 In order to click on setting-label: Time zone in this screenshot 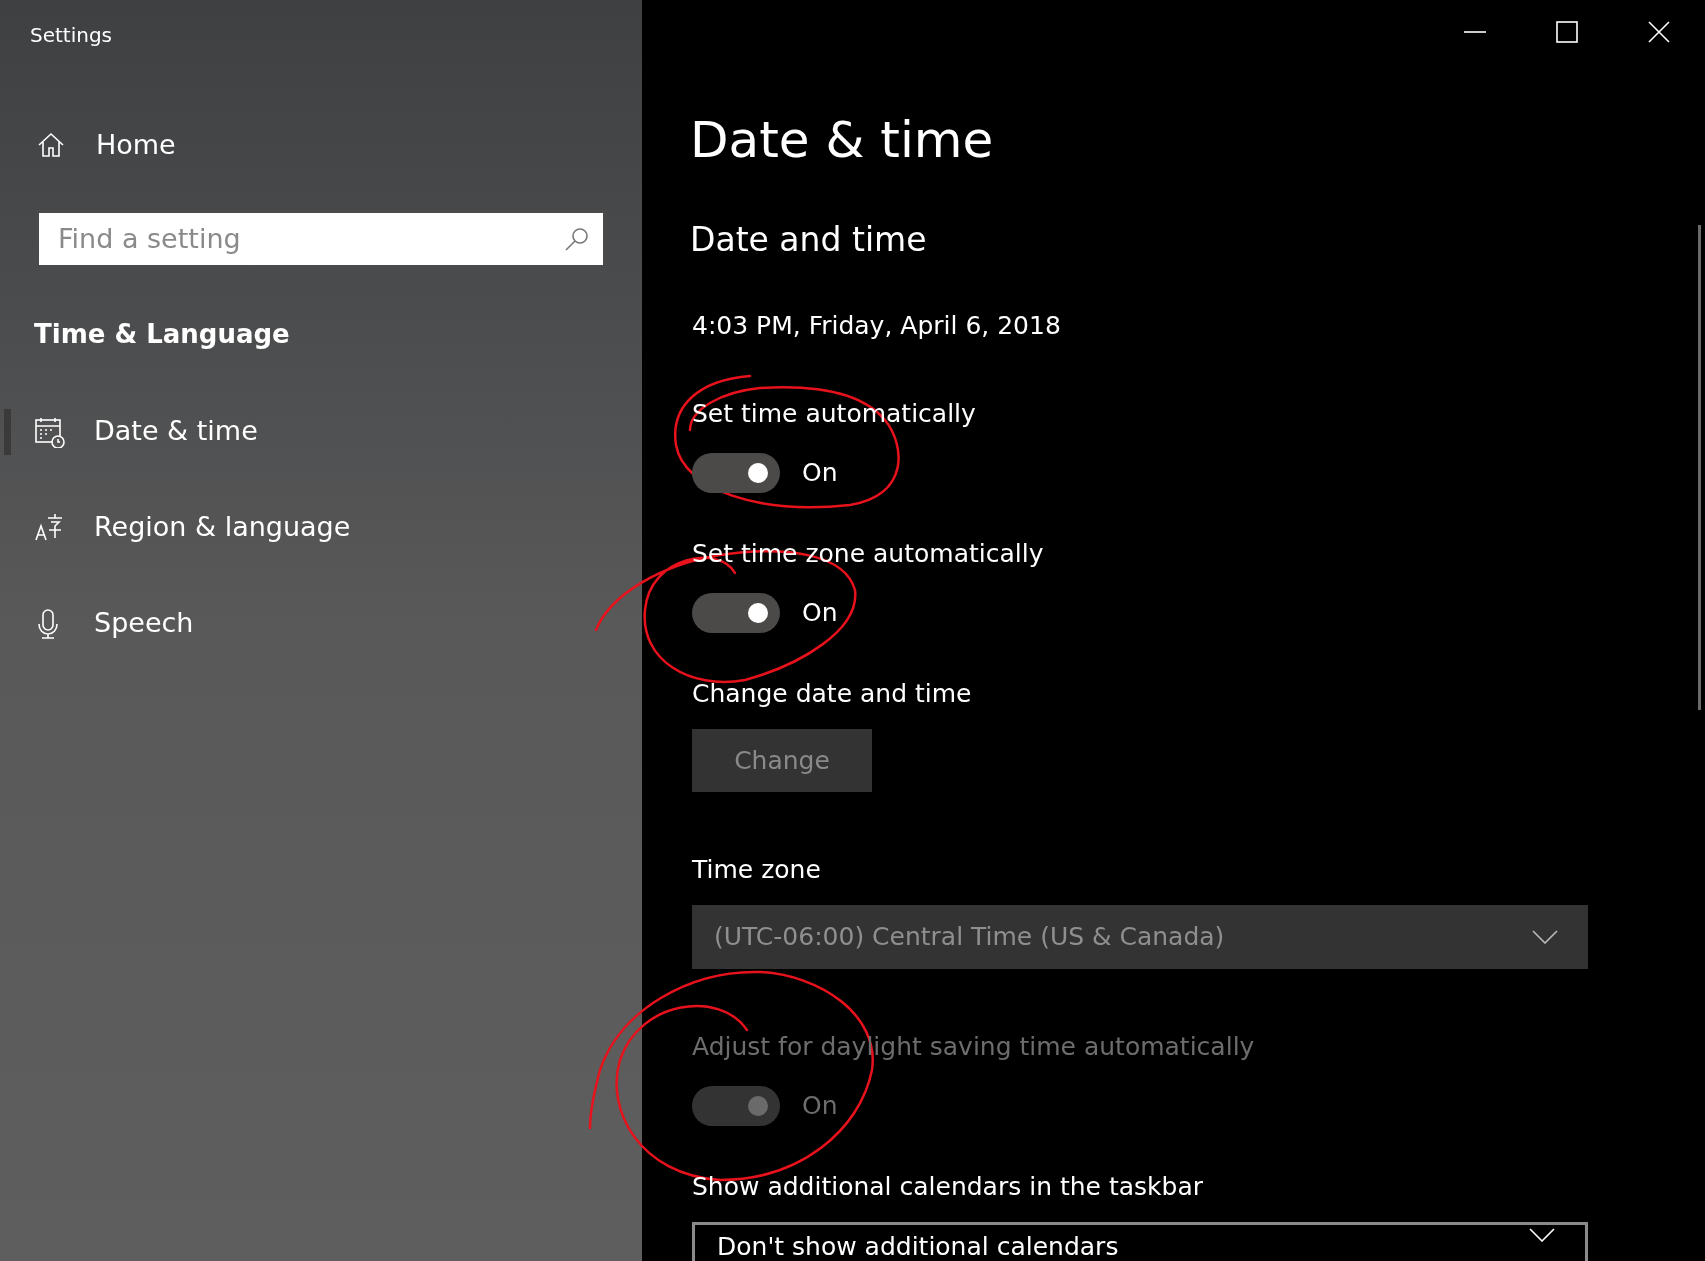, I will do `click(756, 870)`.